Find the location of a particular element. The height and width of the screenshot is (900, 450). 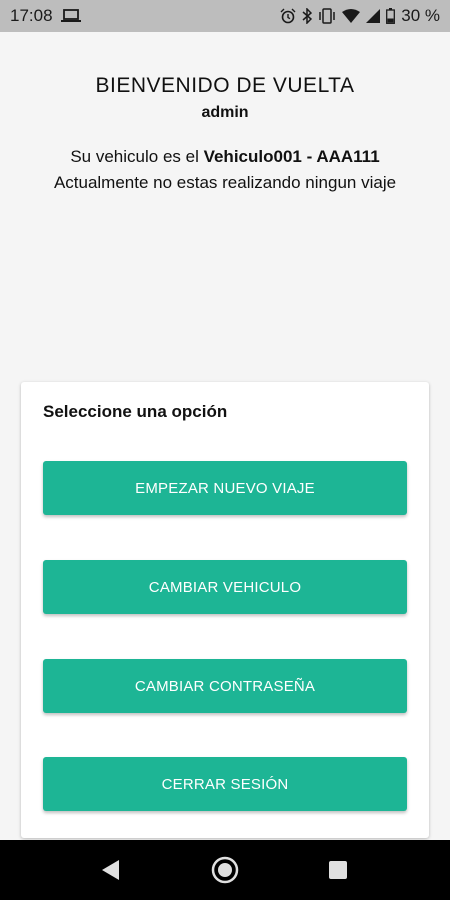

change-vehicle-button: CAMBIAR VEHICULO is located at coordinates (225, 587).